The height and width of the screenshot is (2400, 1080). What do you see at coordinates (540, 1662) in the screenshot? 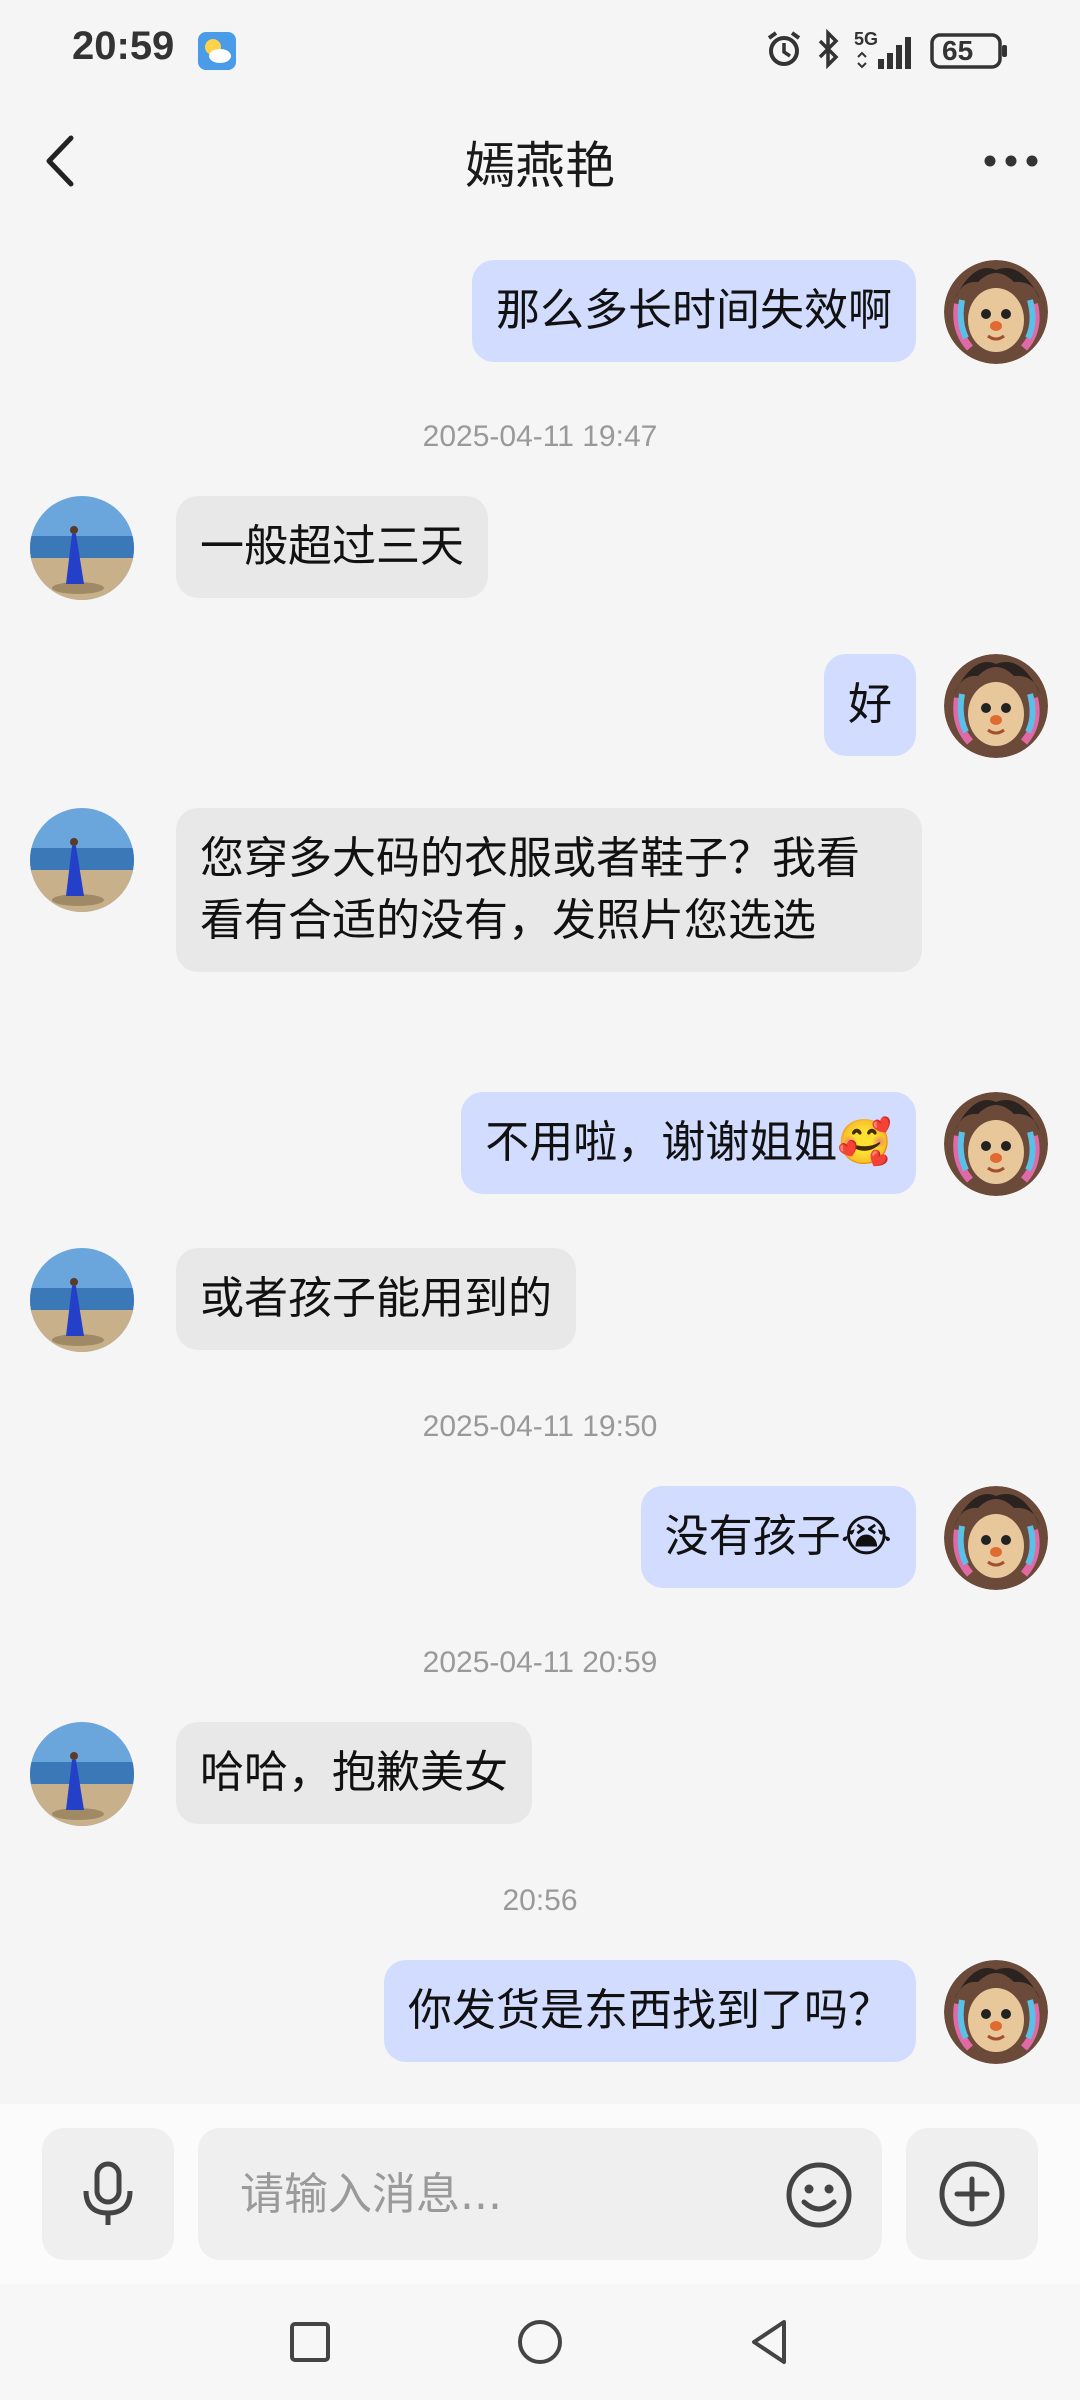
I see `message-timestamp: 2025-04-11 20:59` at bounding box center [540, 1662].